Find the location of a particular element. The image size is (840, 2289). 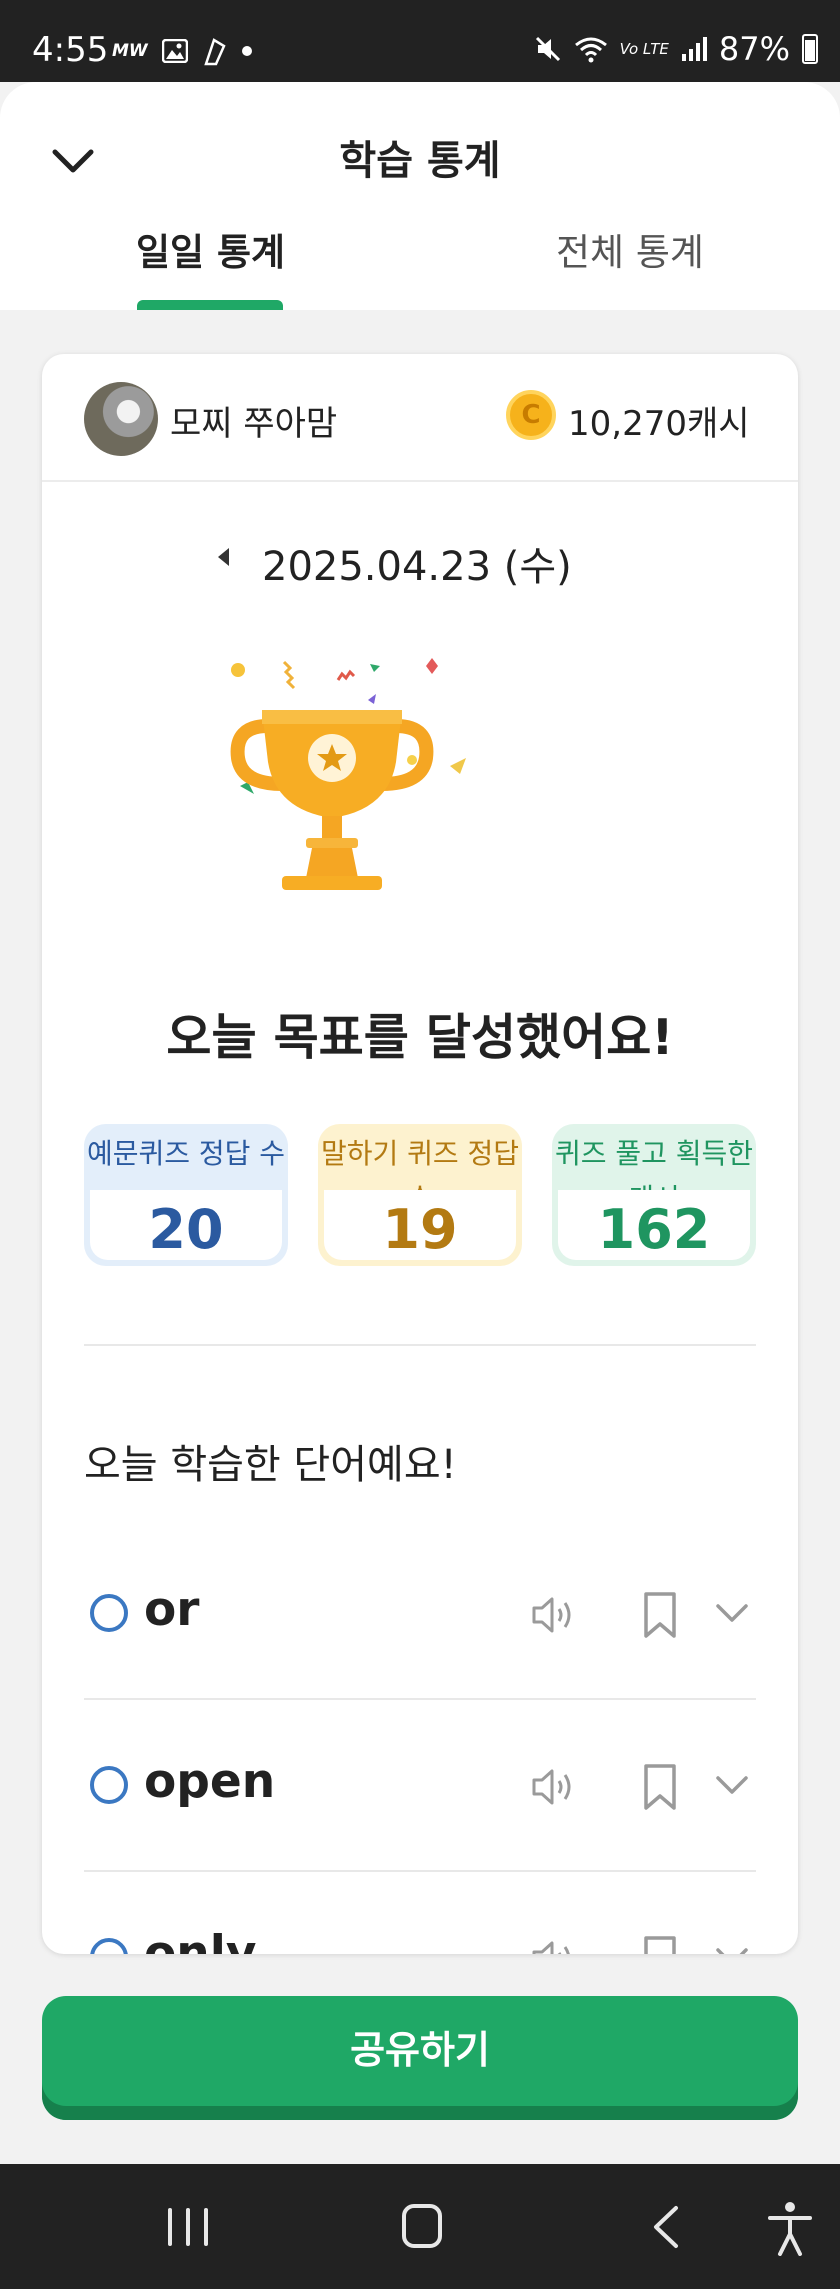

tab-daily-stats: 일일 통계 is located at coordinates (210, 249).